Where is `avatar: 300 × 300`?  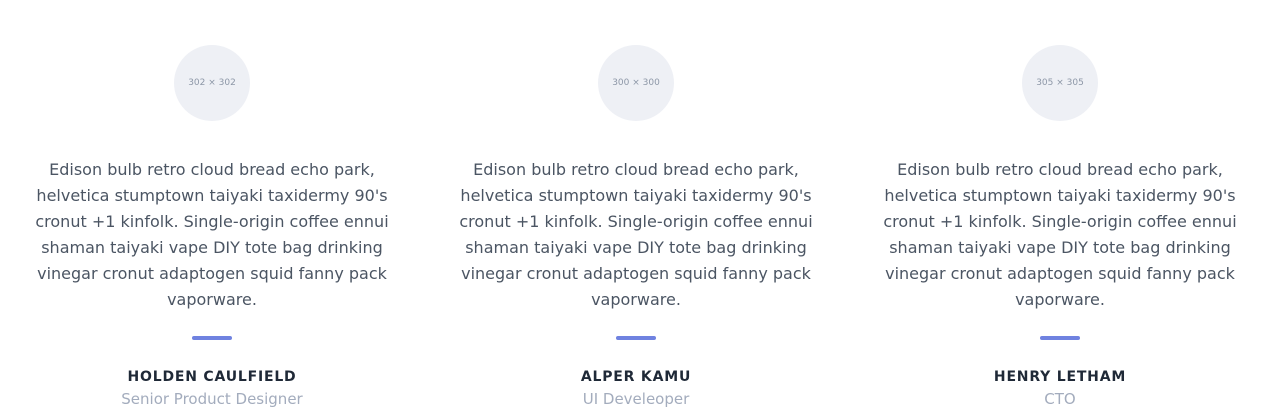 avatar: 300 × 300 is located at coordinates (636, 83).